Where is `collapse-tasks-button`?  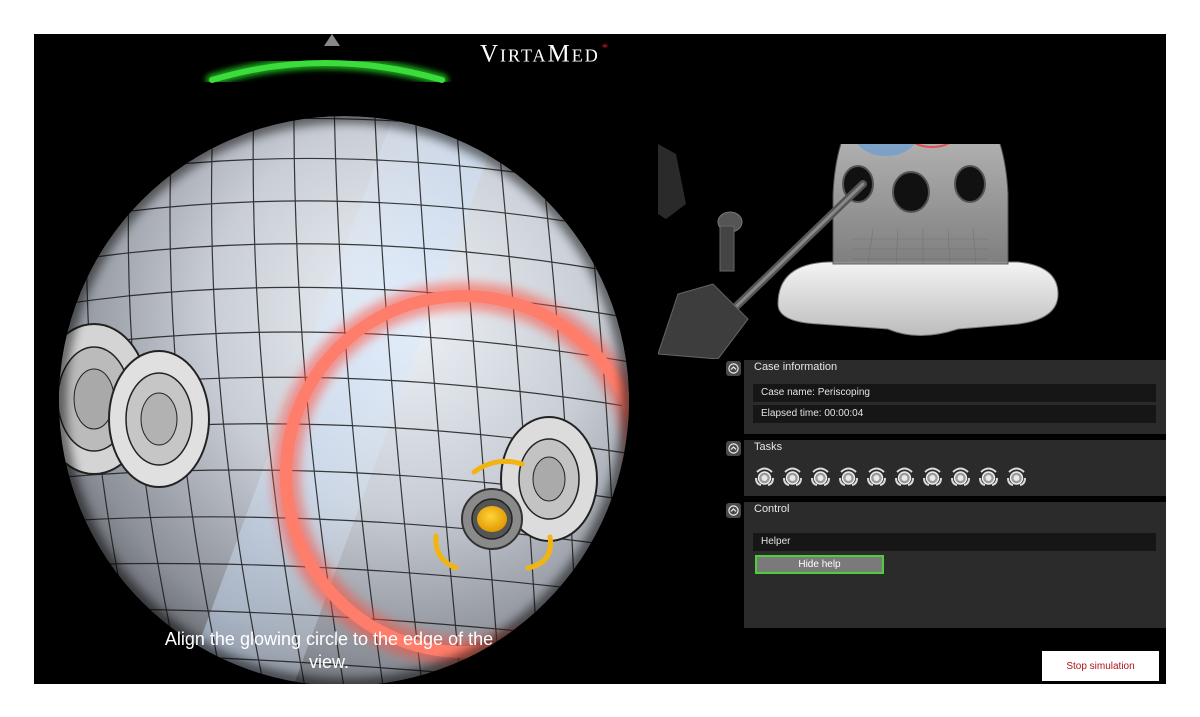 collapse-tasks-button is located at coordinates (733, 448).